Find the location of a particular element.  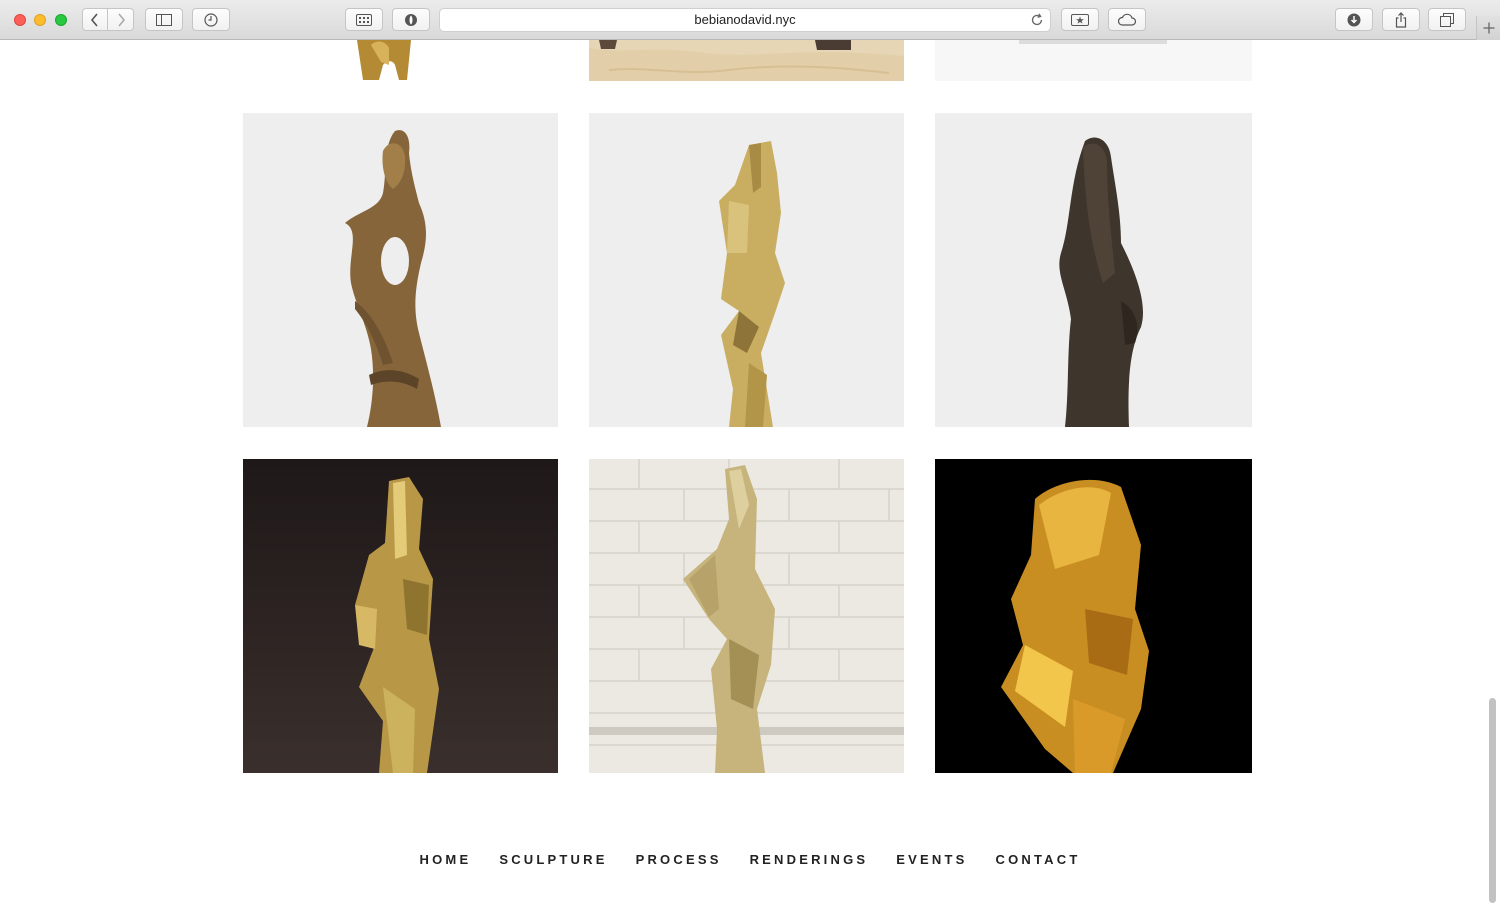

page-scrollbar is located at coordinates (1492, 800).